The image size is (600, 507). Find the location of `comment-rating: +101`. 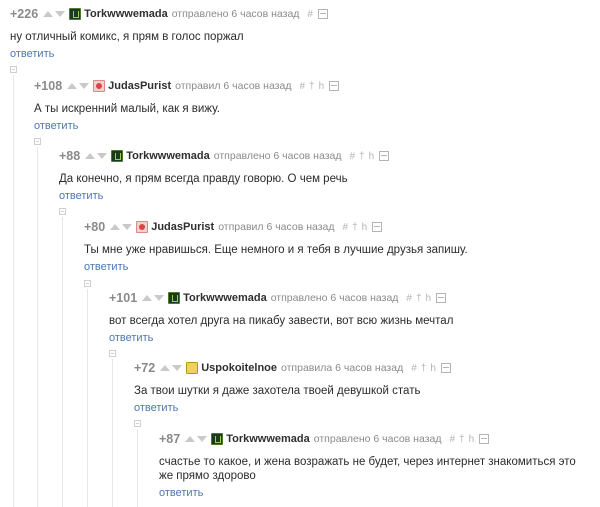

comment-rating: +101 is located at coordinates (123, 298).